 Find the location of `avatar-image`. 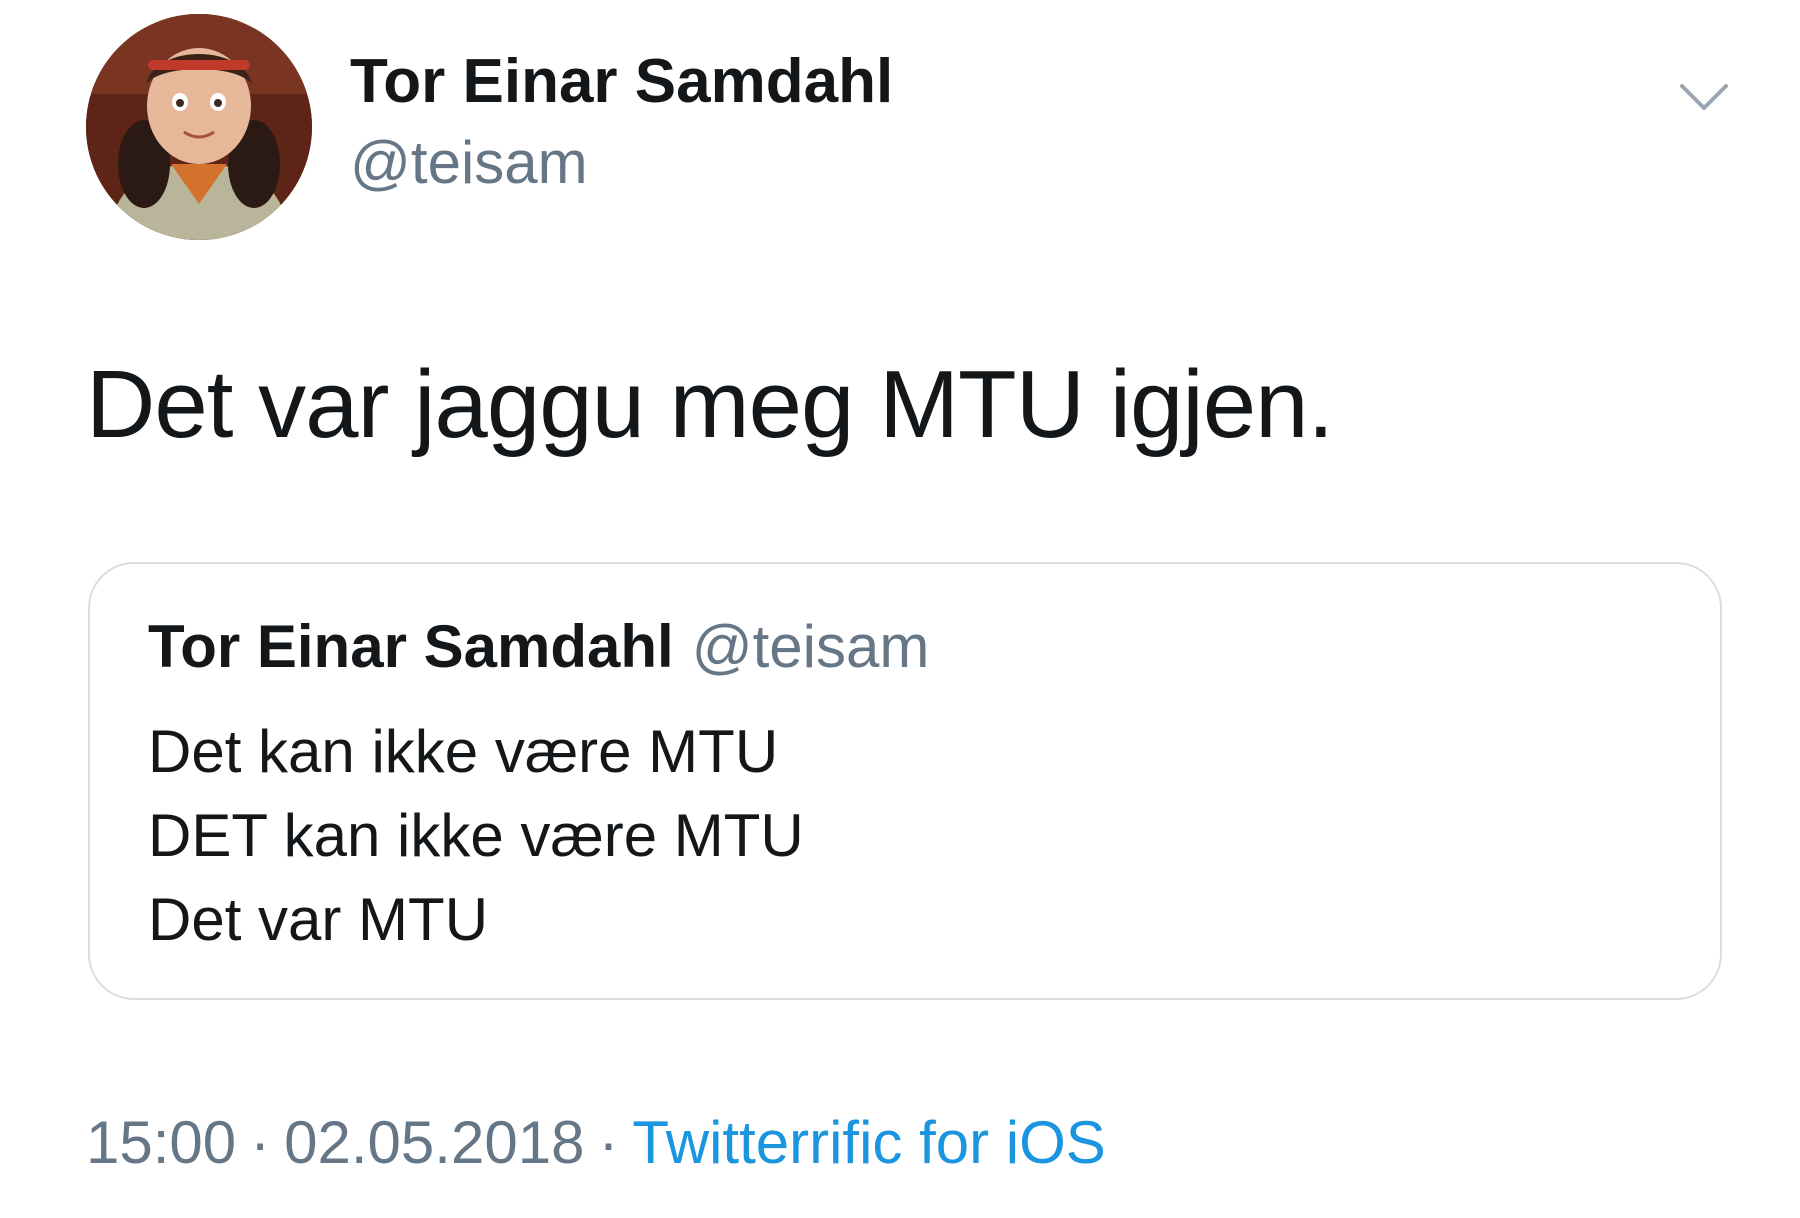

avatar-image is located at coordinates (199, 127).